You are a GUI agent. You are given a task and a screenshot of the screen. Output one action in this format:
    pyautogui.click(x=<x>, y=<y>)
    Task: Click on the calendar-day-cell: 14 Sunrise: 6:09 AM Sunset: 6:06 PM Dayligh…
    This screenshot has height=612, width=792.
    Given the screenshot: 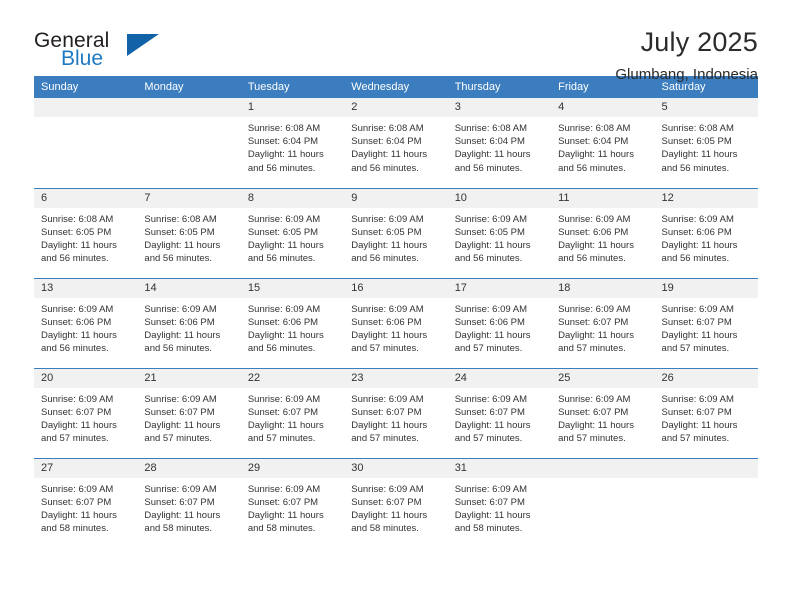 What is the action you would take?
    pyautogui.click(x=189, y=322)
    